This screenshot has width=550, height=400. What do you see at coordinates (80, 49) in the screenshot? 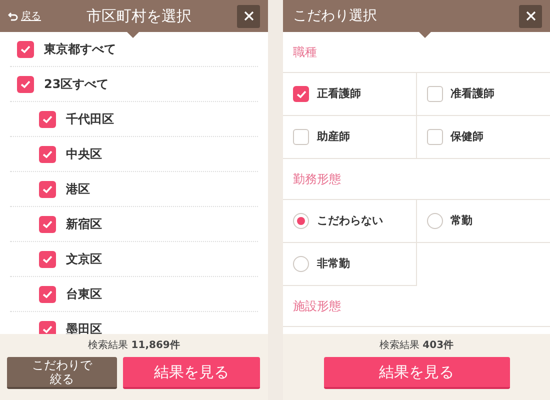
I see `area-label: 東京都すべて` at bounding box center [80, 49].